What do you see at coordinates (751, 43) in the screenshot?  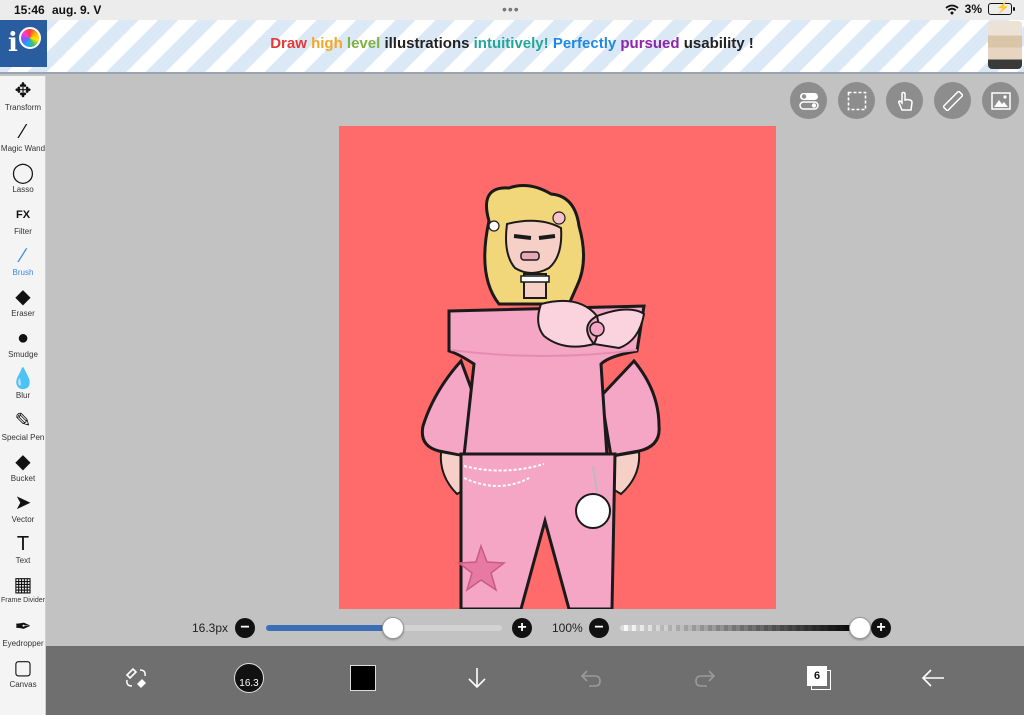 I see `ad-word: !` at bounding box center [751, 43].